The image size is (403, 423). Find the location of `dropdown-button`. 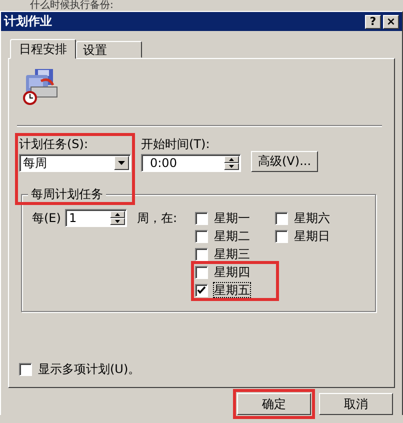

dropdown-button is located at coordinates (121, 163).